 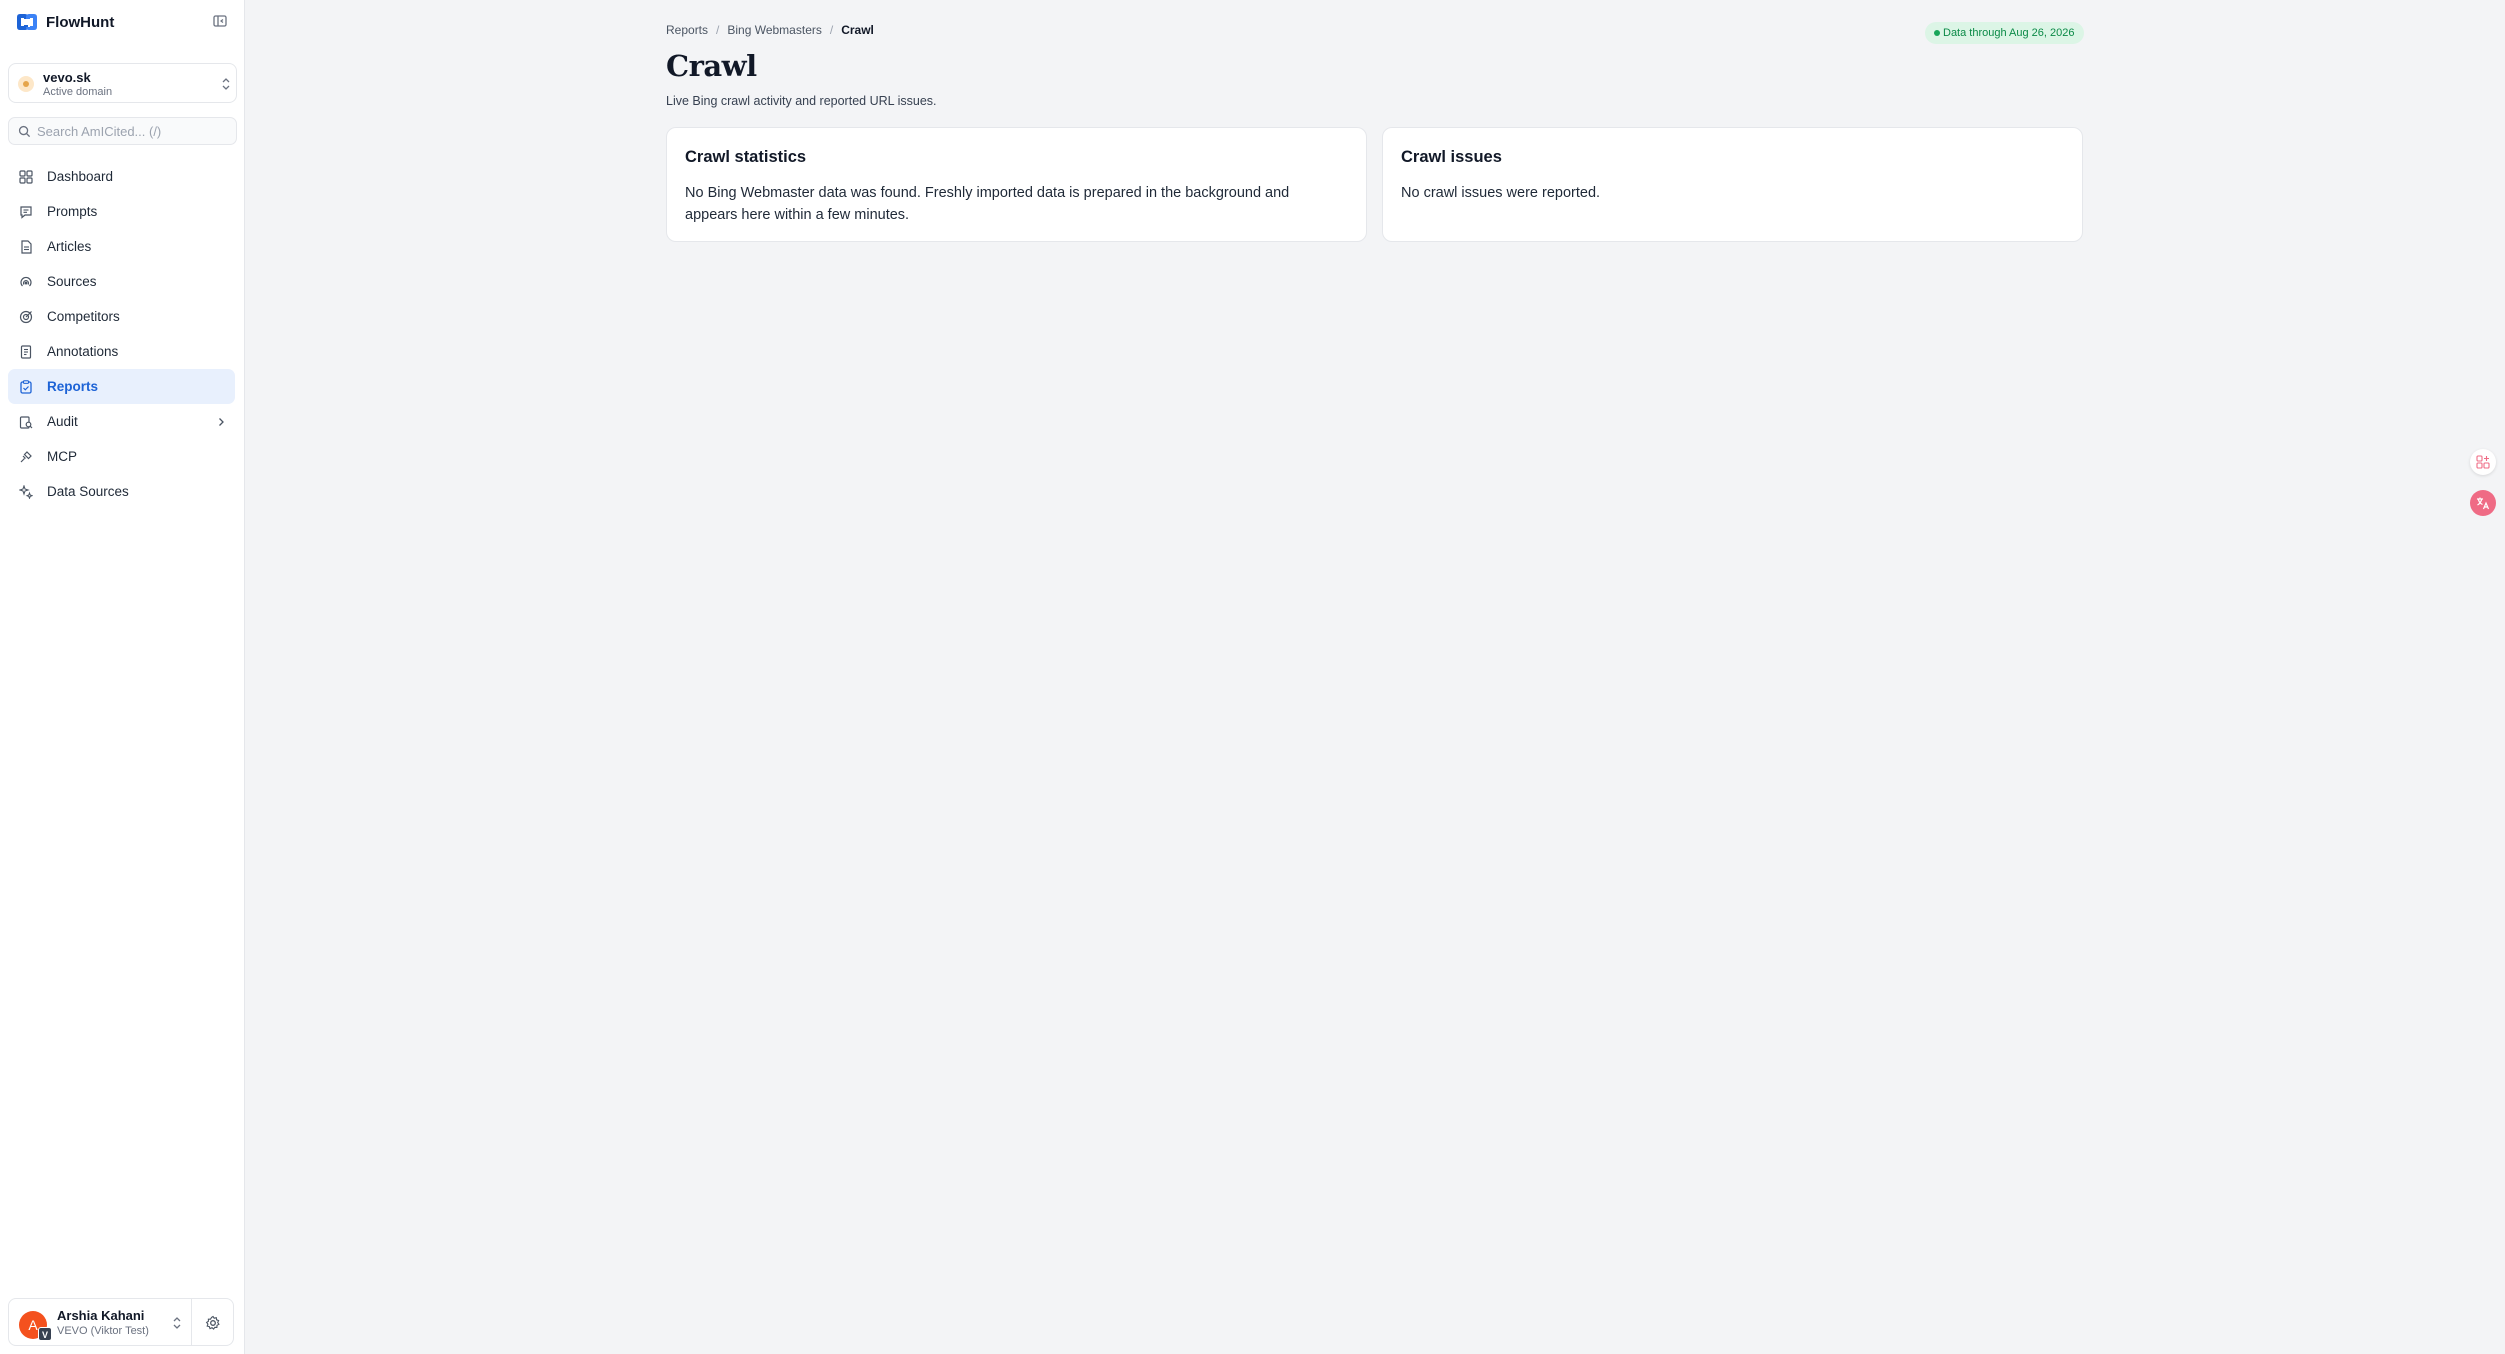 I want to click on prompts-icon, so click(x=26, y=212).